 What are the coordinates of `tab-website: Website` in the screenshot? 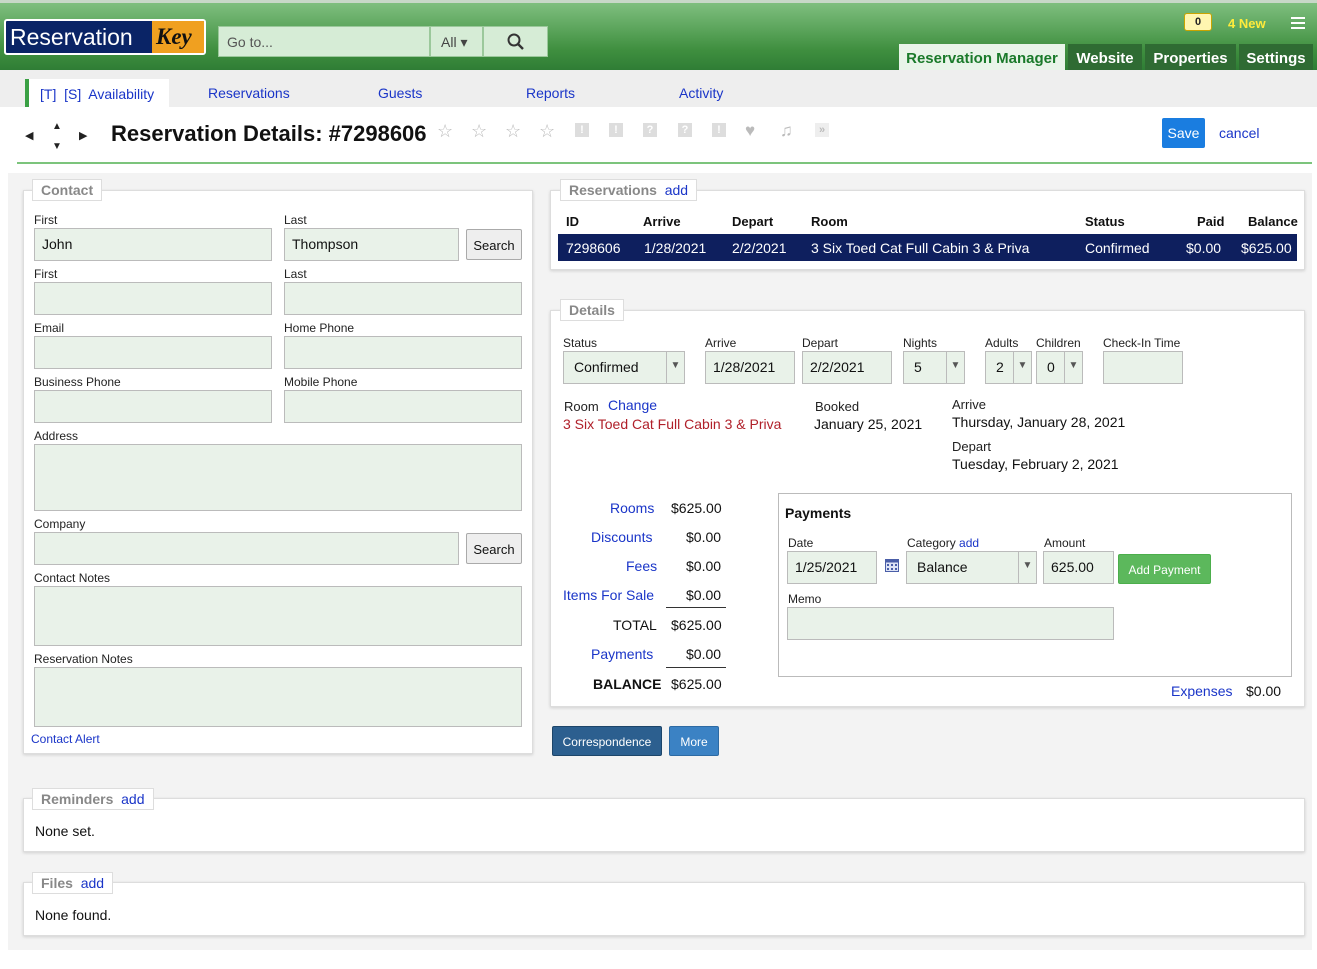 It's located at (1105, 58).